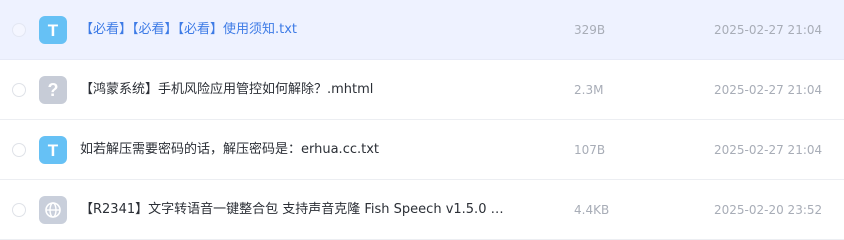  Describe the element at coordinates (300, 90) in the screenshot. I see `file-name: 【鸿蒙系统】手机风险应用管控如何解除？.mhtml` at that location.